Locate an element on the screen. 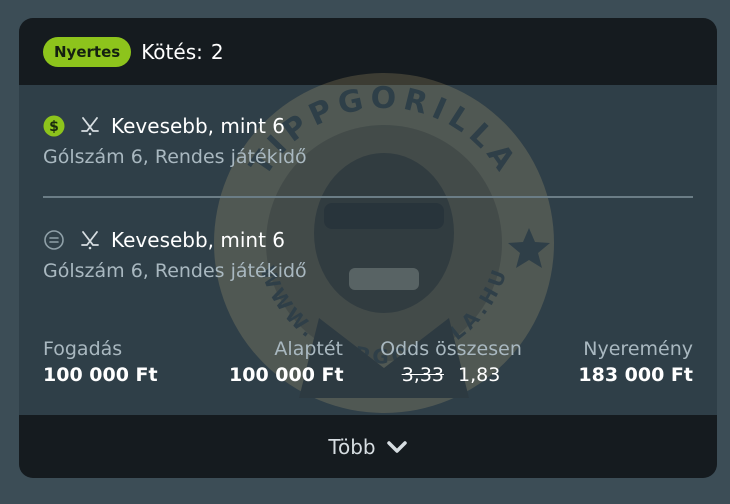 This screenshot has width=730, height=504. total-odds-column: Odds összesen 3,33 1,83 is located at coordinates (451, 362).